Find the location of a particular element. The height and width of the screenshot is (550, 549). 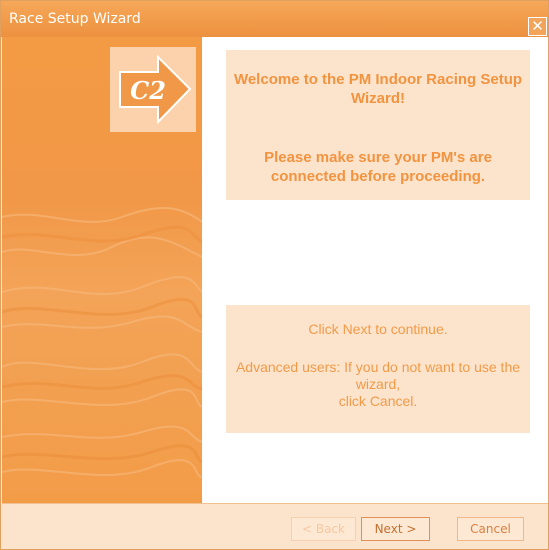

next-button: Next > is located at coordinates (395, 529).